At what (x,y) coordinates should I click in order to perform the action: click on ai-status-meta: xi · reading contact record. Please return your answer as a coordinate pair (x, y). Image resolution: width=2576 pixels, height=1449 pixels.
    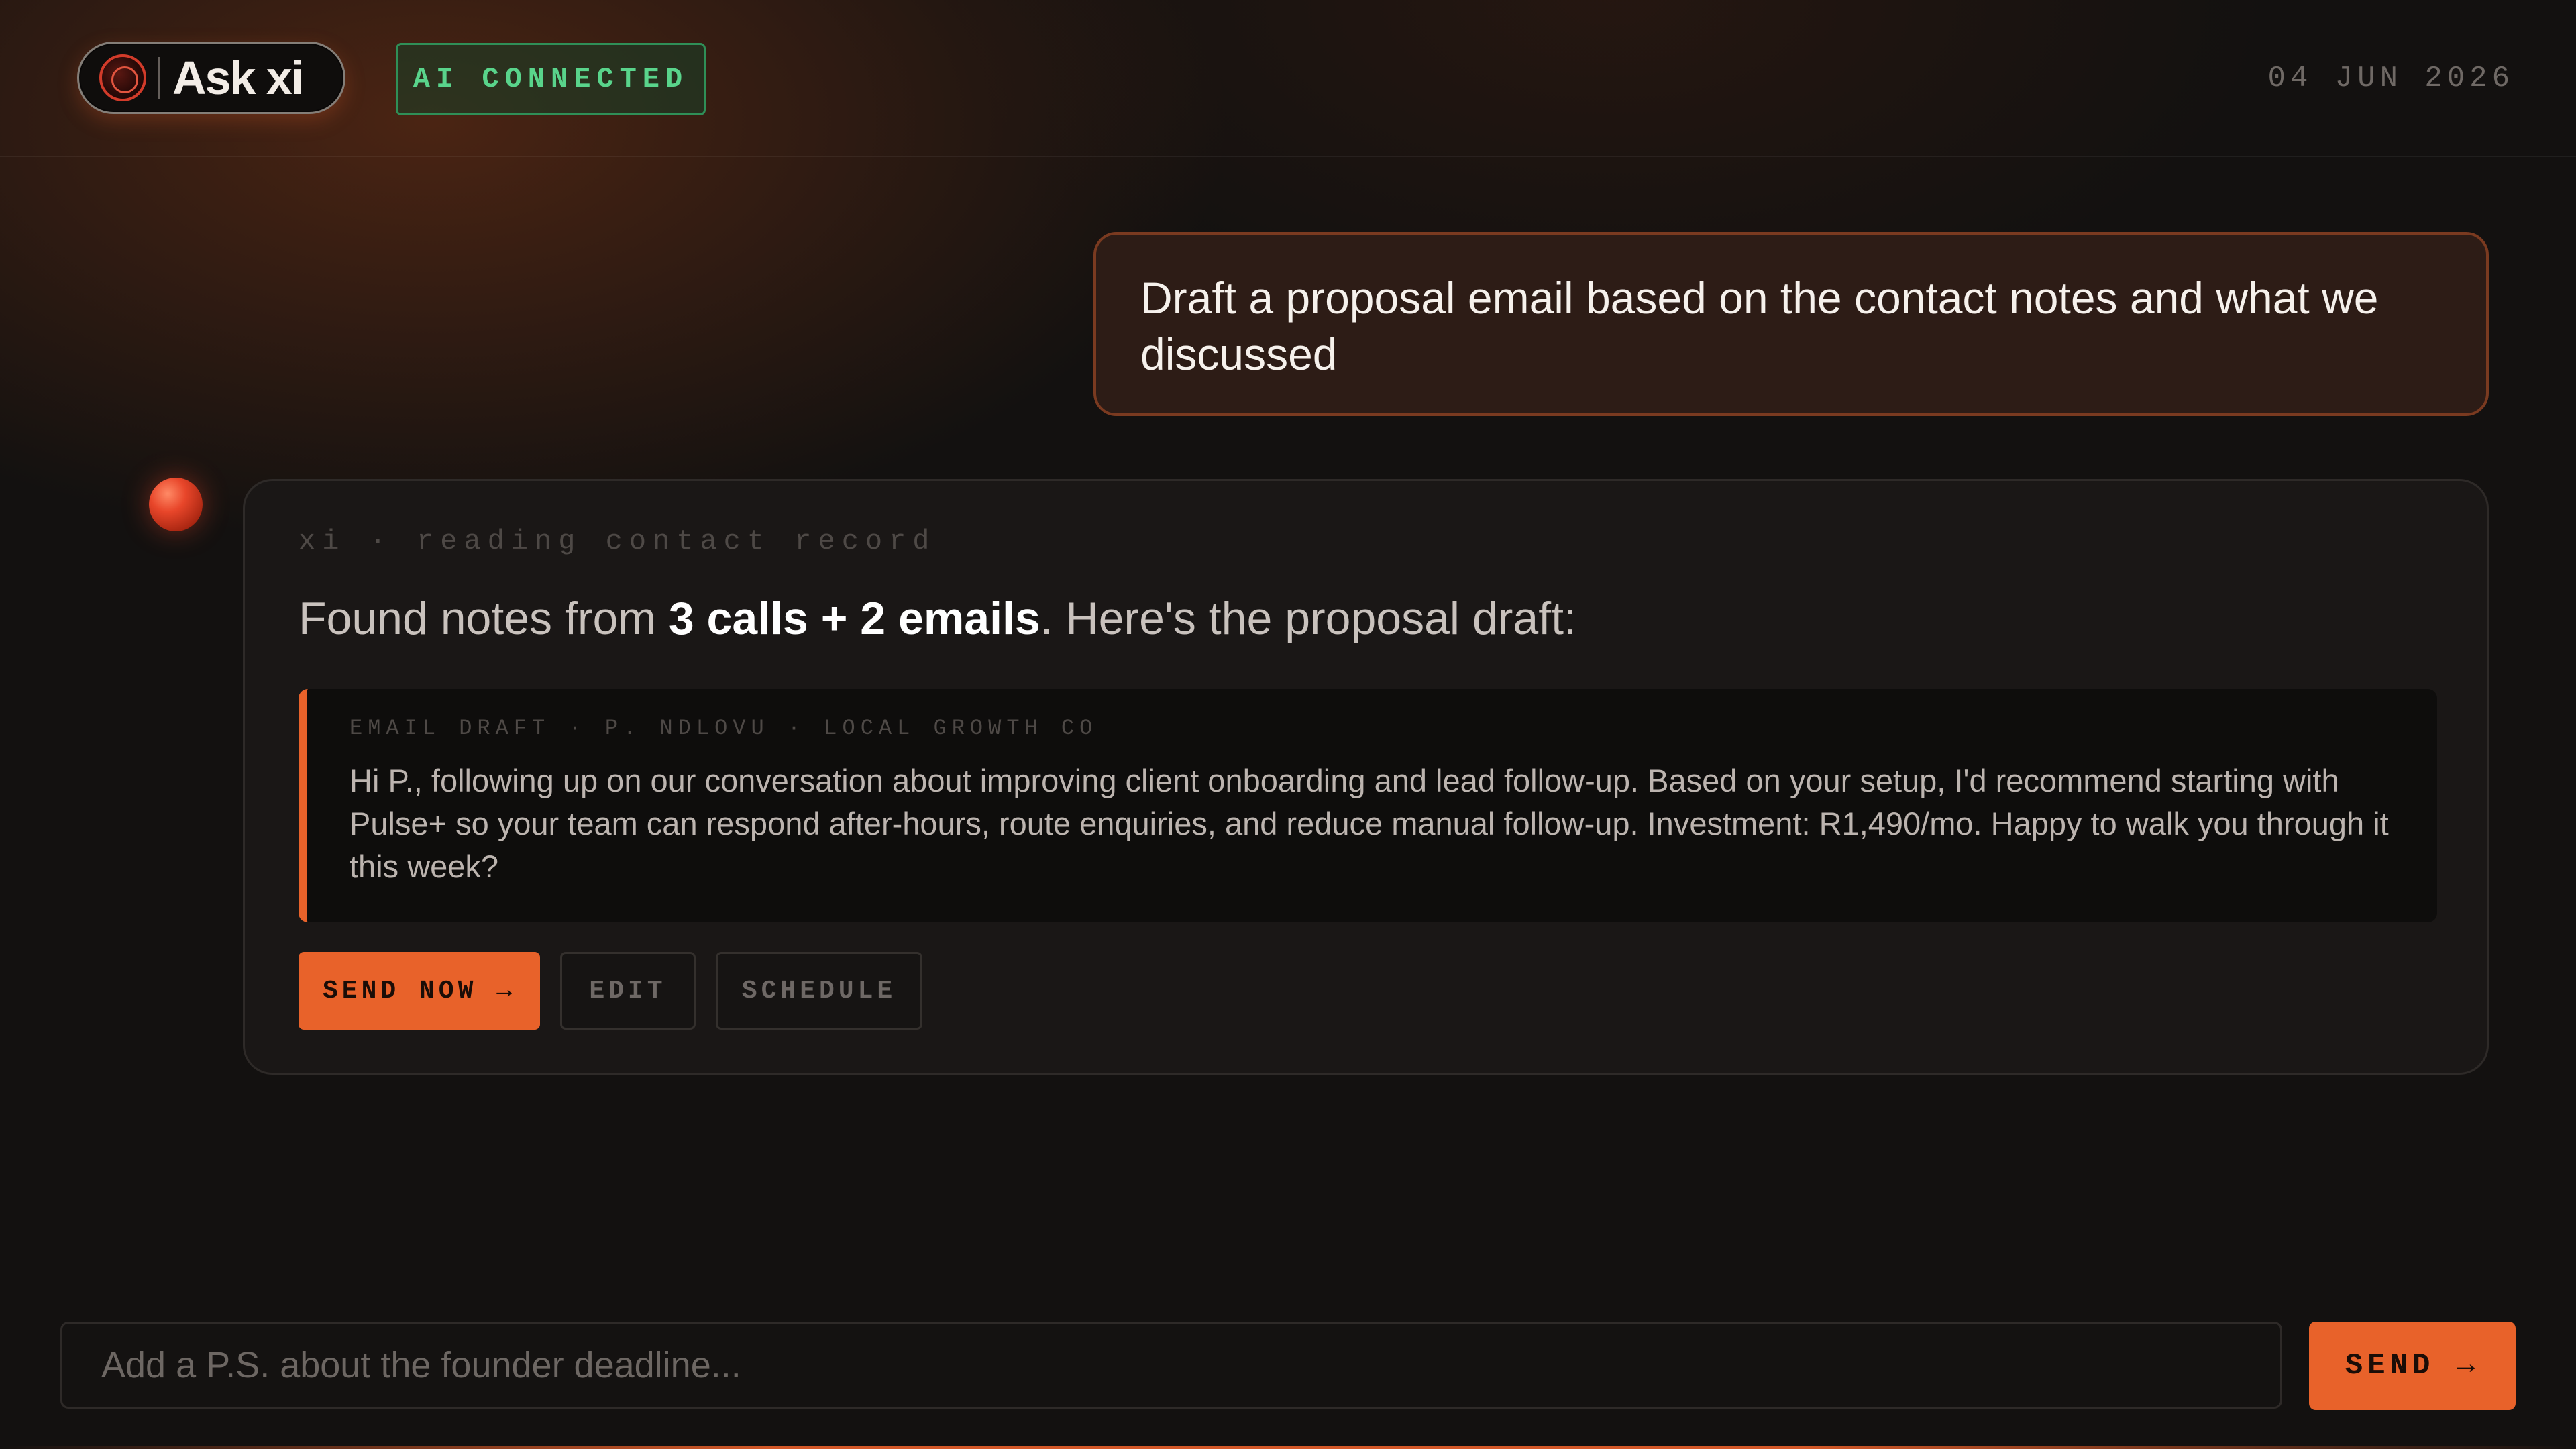
    Looking at the image, I should click on (617, 541).